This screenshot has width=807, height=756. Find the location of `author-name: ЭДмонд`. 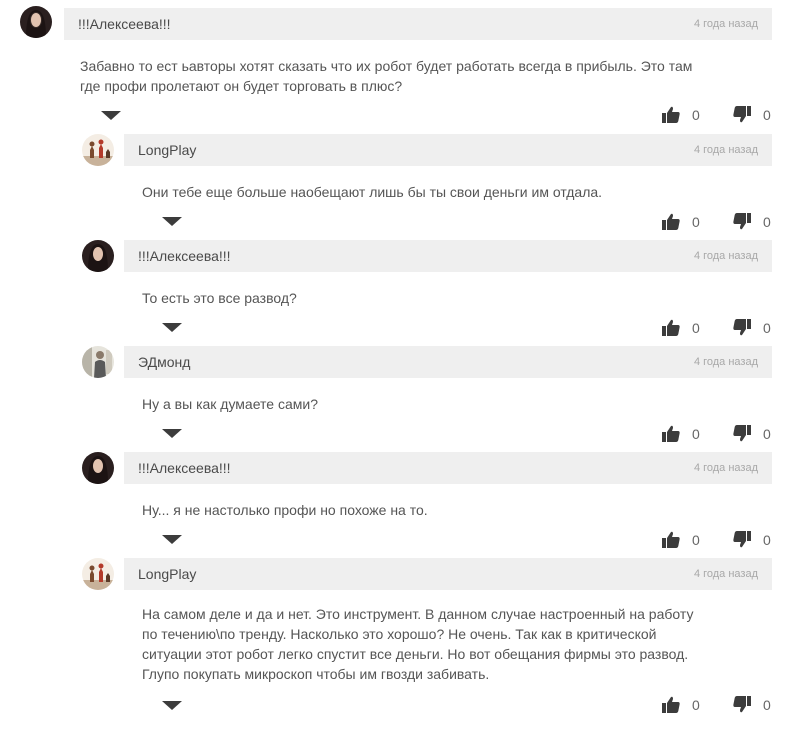

author-name: ЭДмонд is located at coordinates (164, 362).